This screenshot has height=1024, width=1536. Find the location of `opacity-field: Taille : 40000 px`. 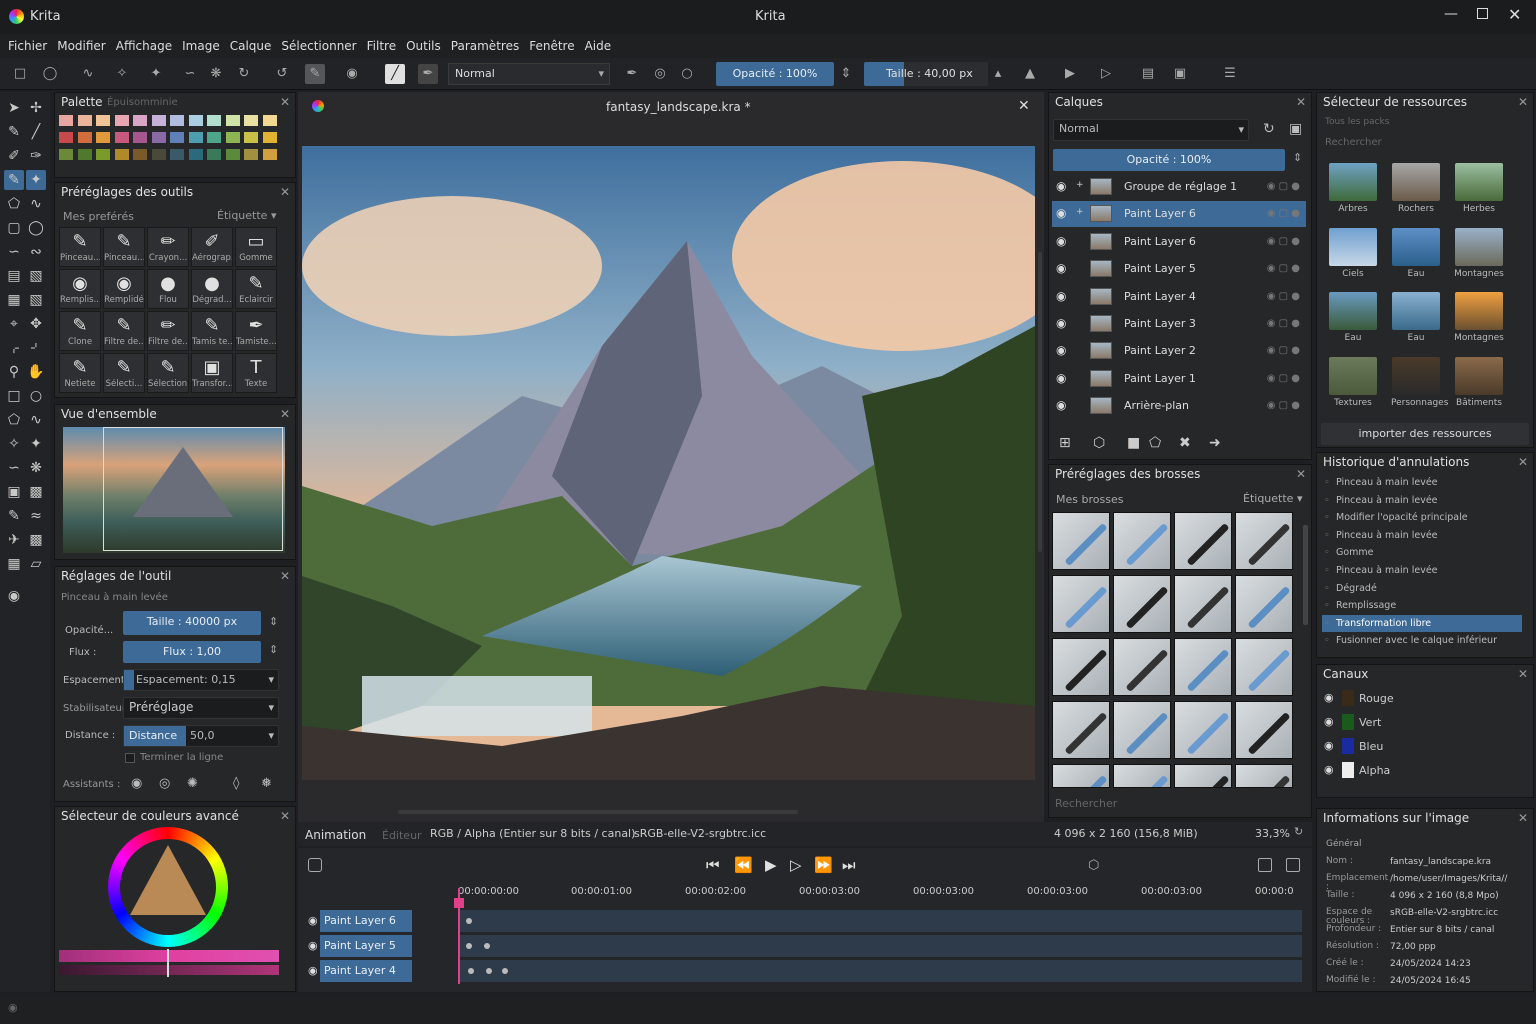

opacity-field: Taille : 40000 px is located at coordinates (192, 623).